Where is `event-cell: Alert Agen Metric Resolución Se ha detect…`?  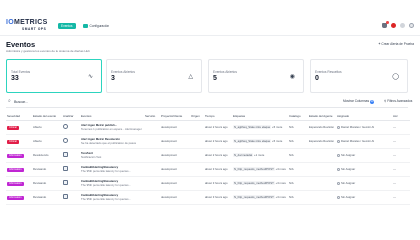
event-cell: Alert Agen Metric Resolución Se ha detect… is located at coordinates (112, 141).